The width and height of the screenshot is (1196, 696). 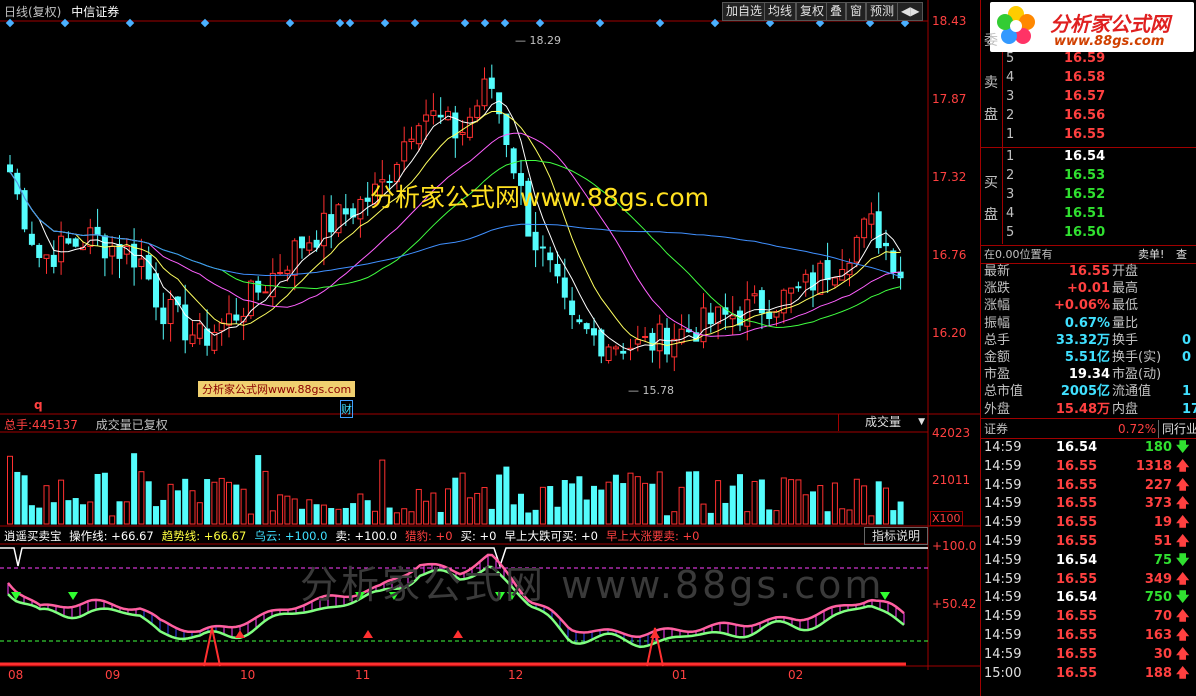 What do you see at coordinates (1088, 392) in the screenshot?
I see `stat-row: 总市值 2005亿 流通值 1` at bounding box center [1088, 392].